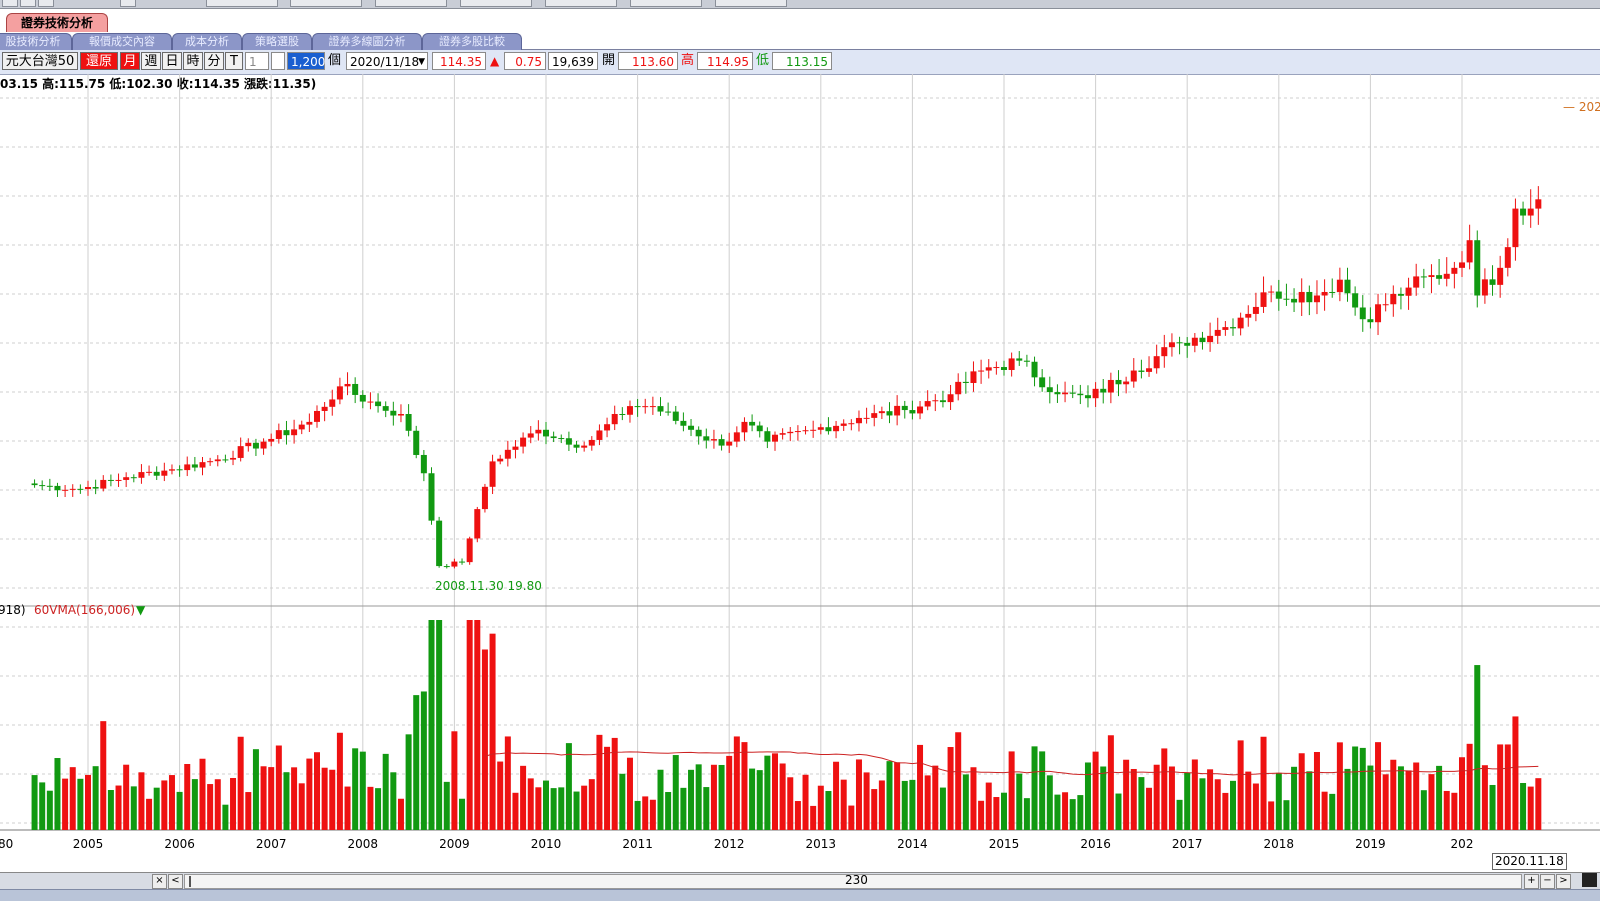 This screenshot has width=1600, height=901. Describe the element at coordinates (234, 61) in the screenshot. I see `period-tick-button: T` at that location.